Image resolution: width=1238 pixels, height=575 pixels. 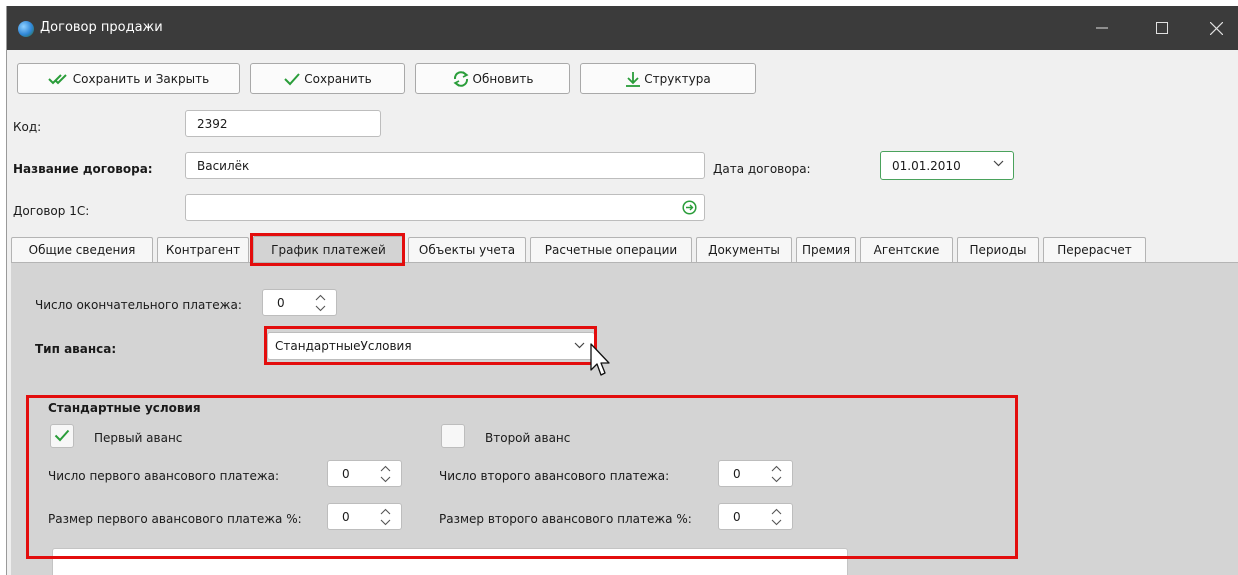 What do you see at coordinates (27, 127) in the screenshot?
I see `code-label: Код:` at bounding box center [27, 127].